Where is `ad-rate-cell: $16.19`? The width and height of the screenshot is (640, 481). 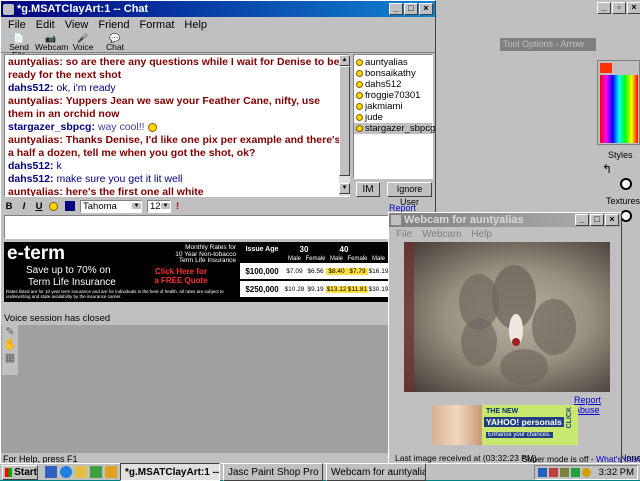 ad-rate-cell: $16.19 is located at coordinates (378, 271).